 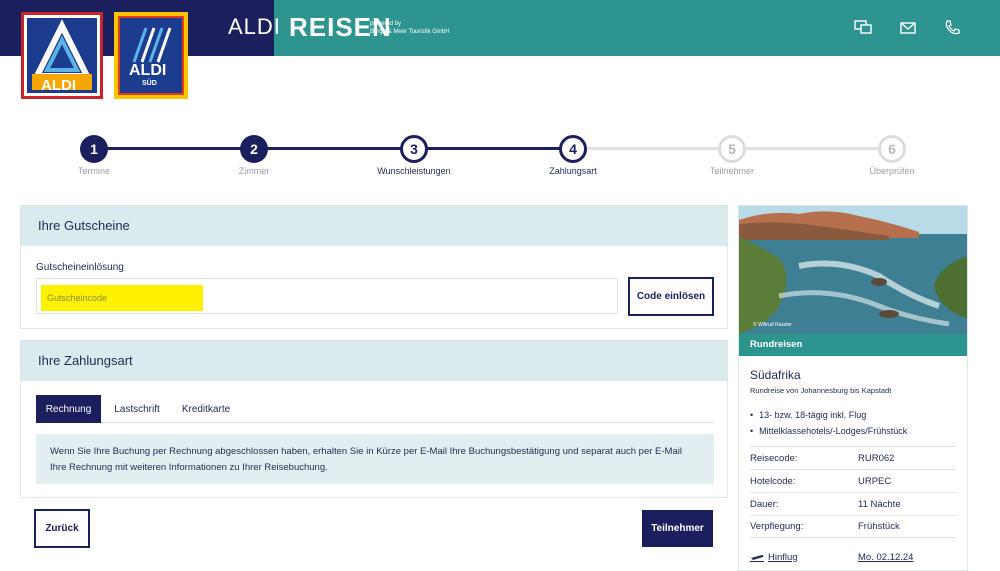 What do you see at coordinates (58, 85) in the screenshot?
I see `aldi-logo-text: ALDI` at bounding box center [58, 85].